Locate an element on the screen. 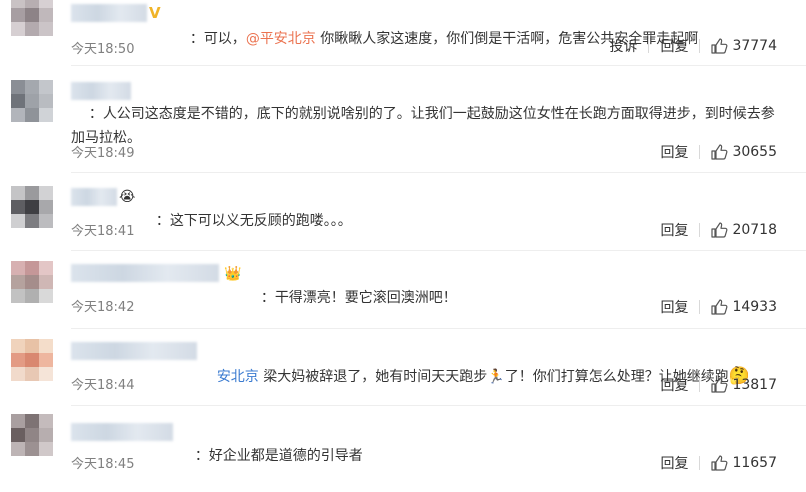 This screenshot has width=806, height=492. mention-link: @平安北京 is located at coordinates (281, 39).